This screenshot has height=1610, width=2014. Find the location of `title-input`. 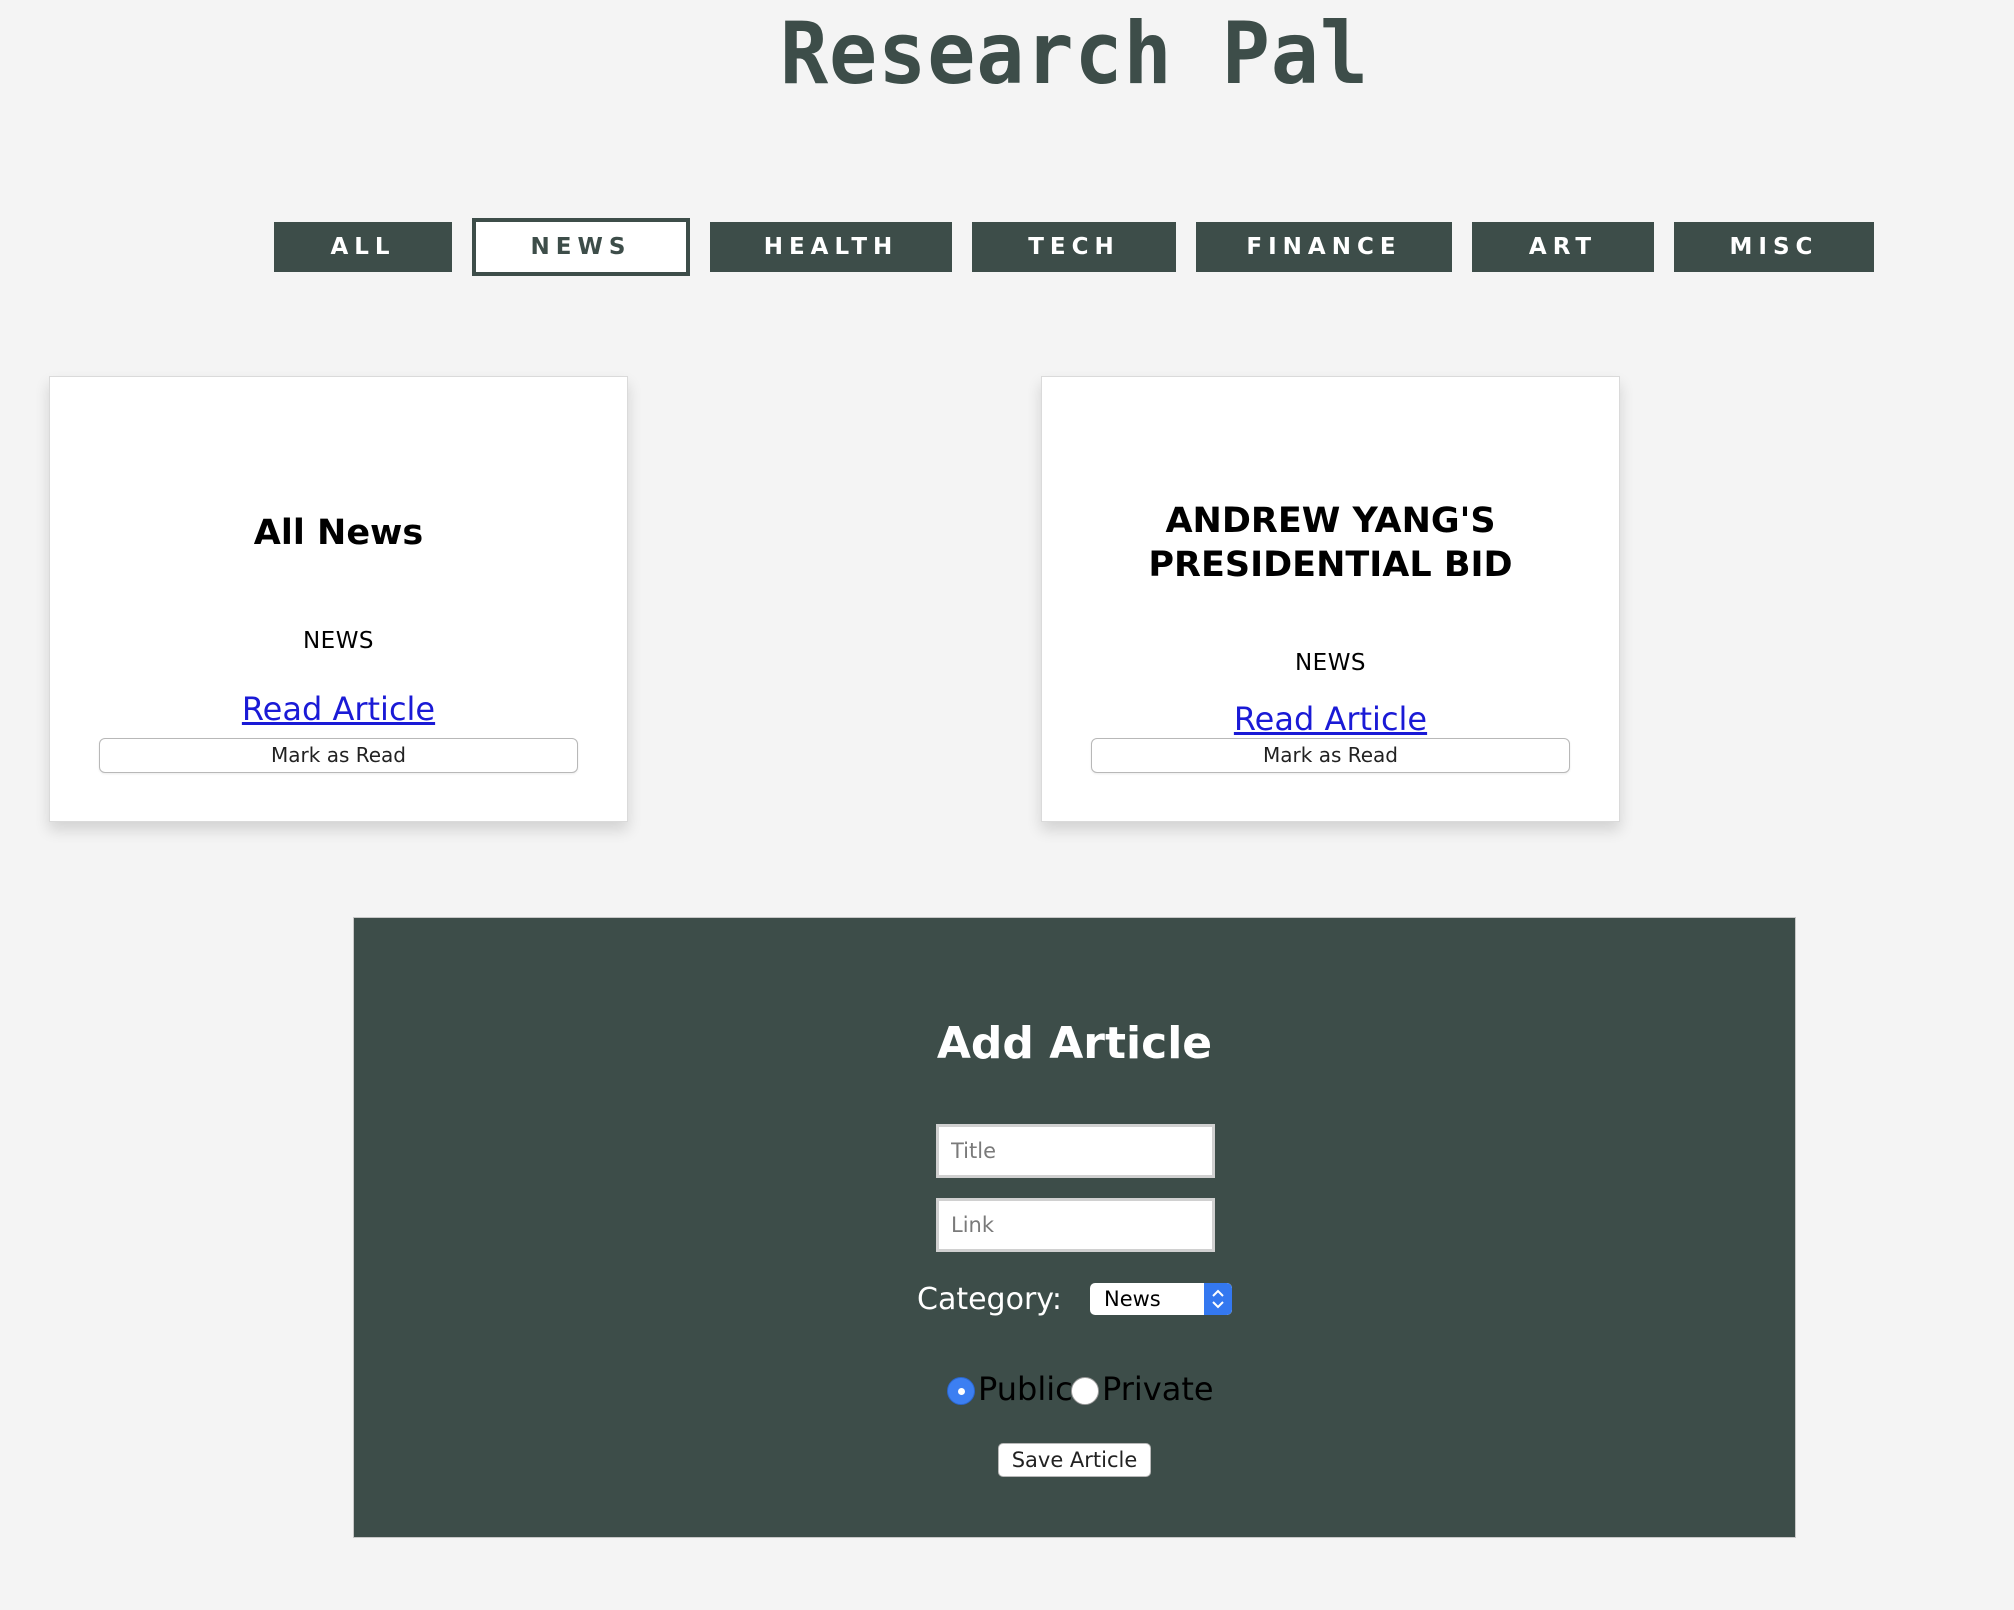

title-input is located at coordinates (1075, 1151).